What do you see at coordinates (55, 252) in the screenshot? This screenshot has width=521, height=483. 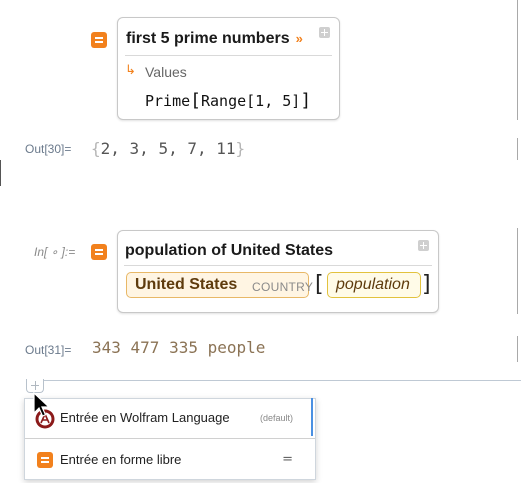 I see `input-label: In[ ∘ ]:=` at bounding box center [55, 252].